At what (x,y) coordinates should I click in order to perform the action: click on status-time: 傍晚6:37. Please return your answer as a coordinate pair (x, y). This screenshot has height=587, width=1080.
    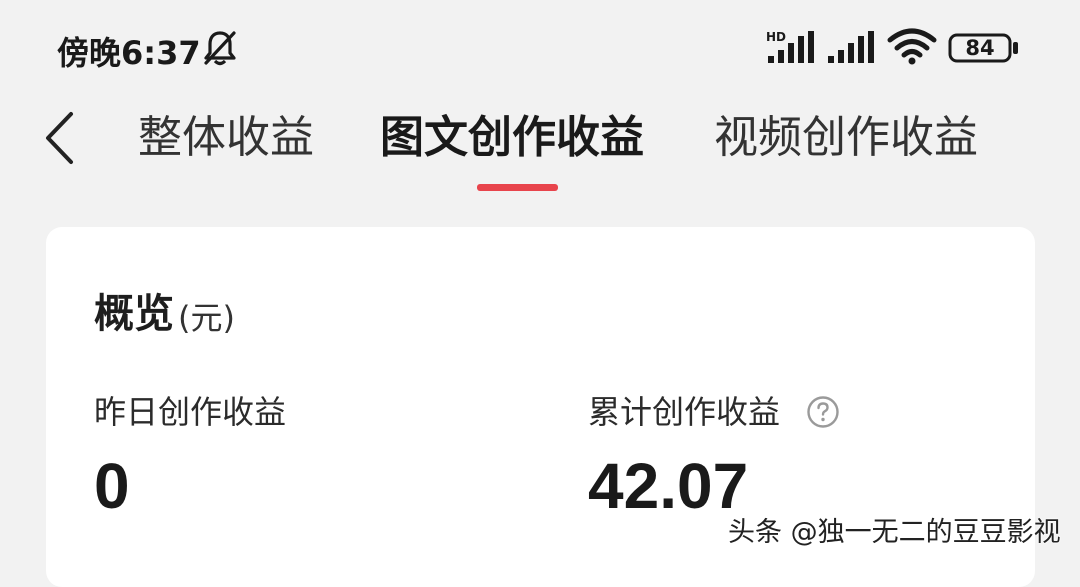
    Looking at the image, I should click on (129, 53).